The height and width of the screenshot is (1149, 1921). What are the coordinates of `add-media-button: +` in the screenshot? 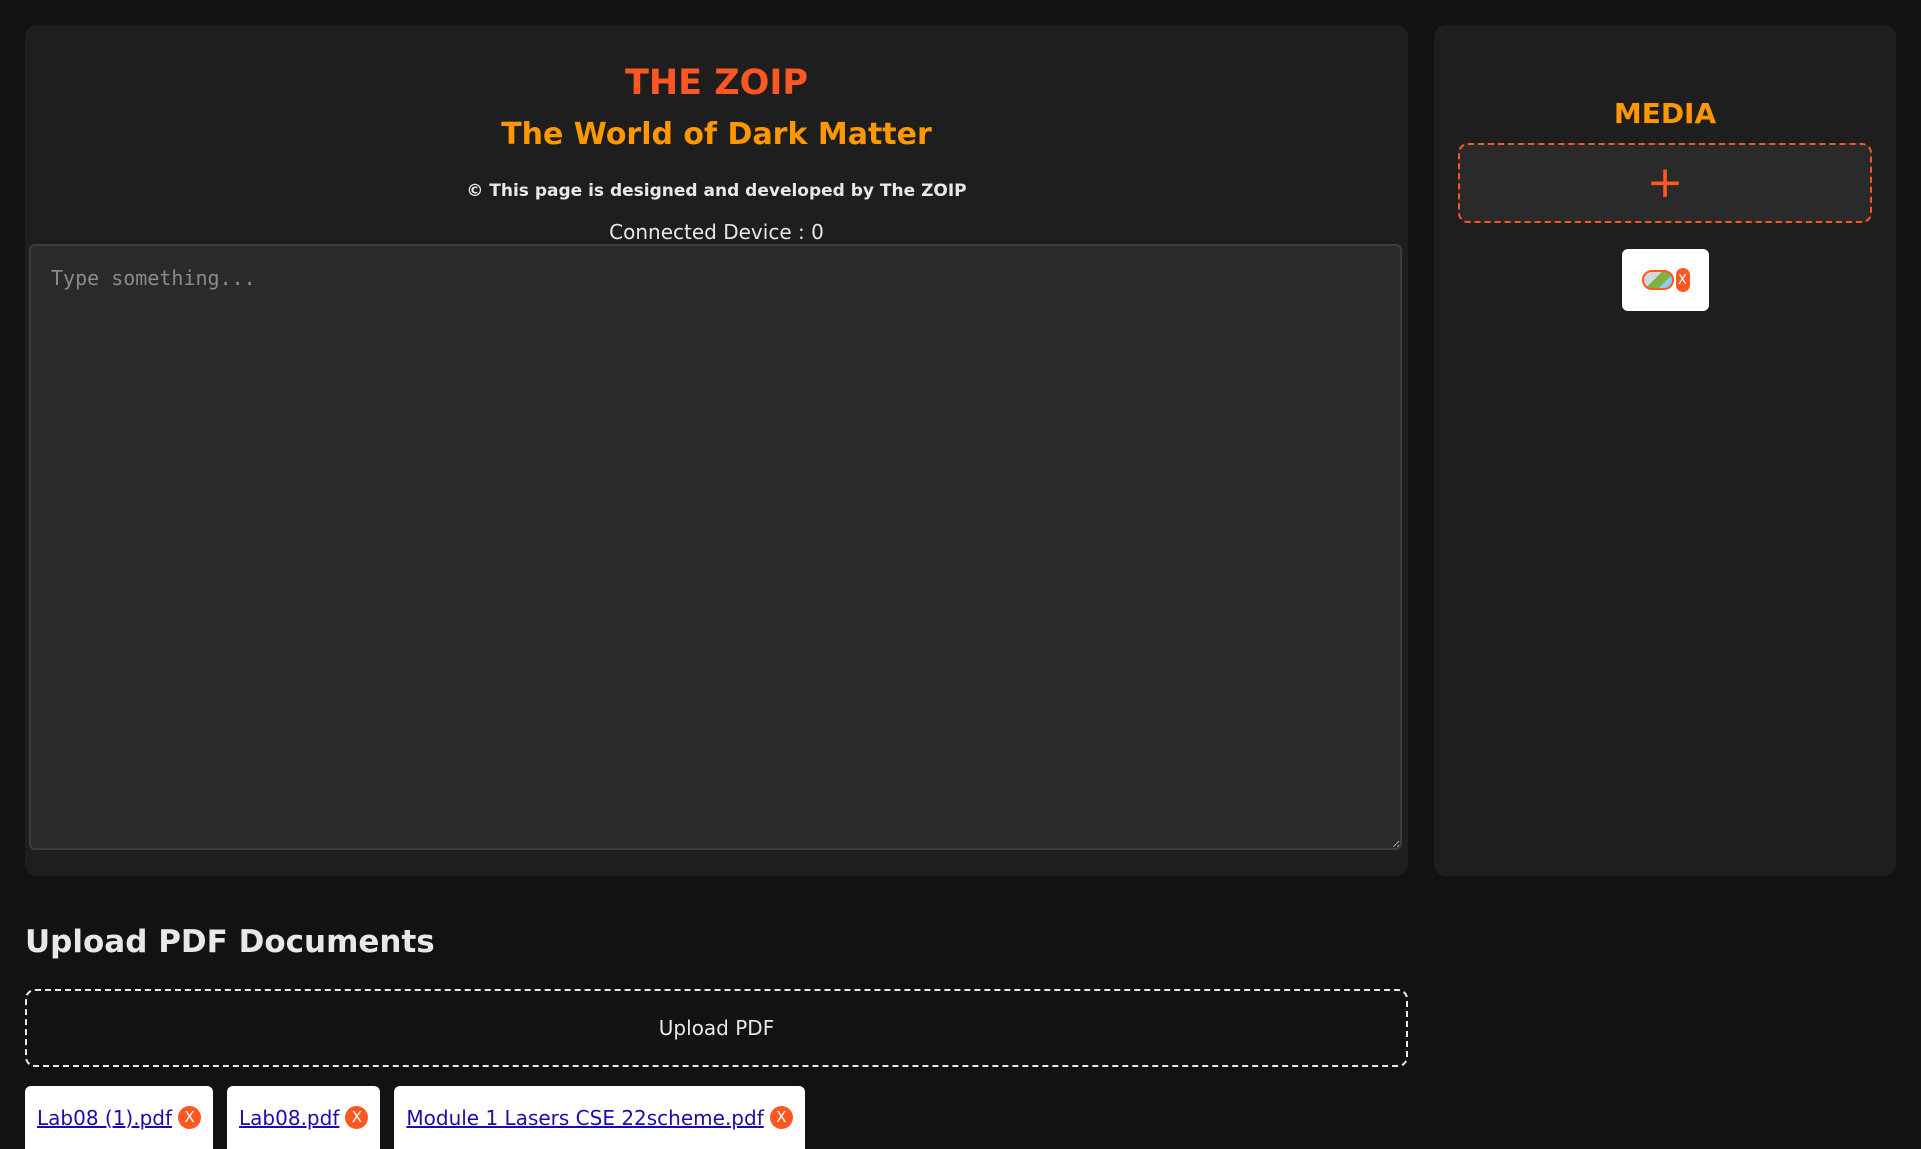 It's located at (1665, 183).